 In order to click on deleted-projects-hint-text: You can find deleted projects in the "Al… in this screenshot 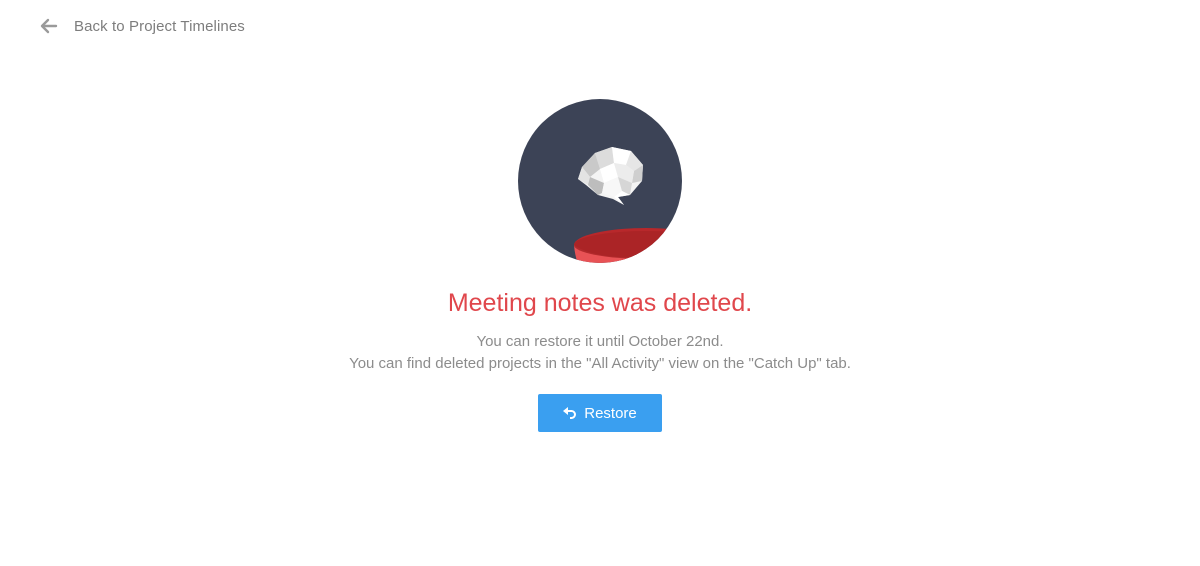, I will do `click(600, 363)`.